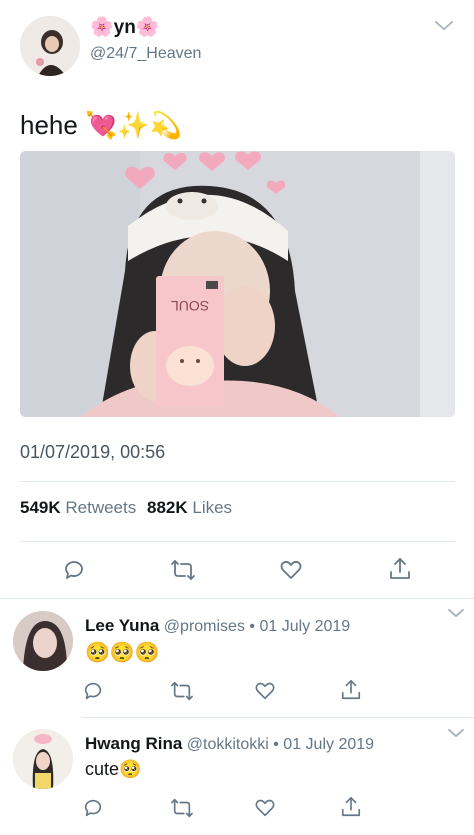  I want to click on retweets-label: Retweets, so click(101, 507).